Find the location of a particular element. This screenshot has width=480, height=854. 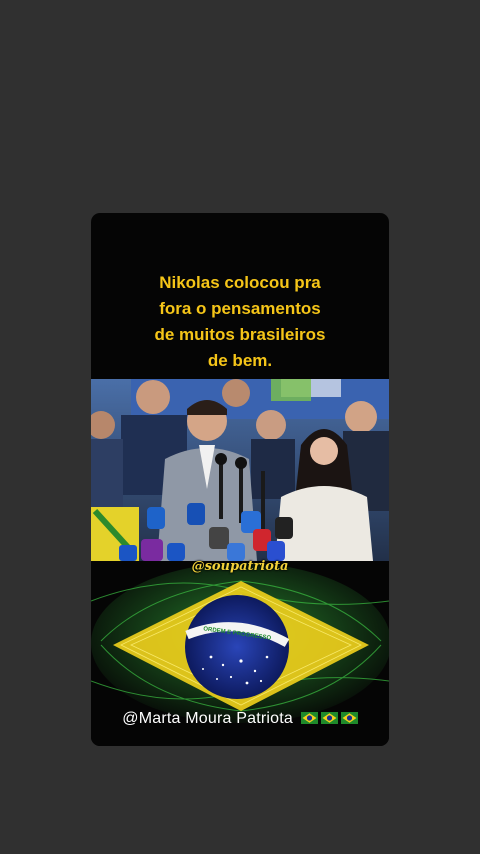

signature-line: @Marta Moura Patriota is located at coordinates (240, 719).